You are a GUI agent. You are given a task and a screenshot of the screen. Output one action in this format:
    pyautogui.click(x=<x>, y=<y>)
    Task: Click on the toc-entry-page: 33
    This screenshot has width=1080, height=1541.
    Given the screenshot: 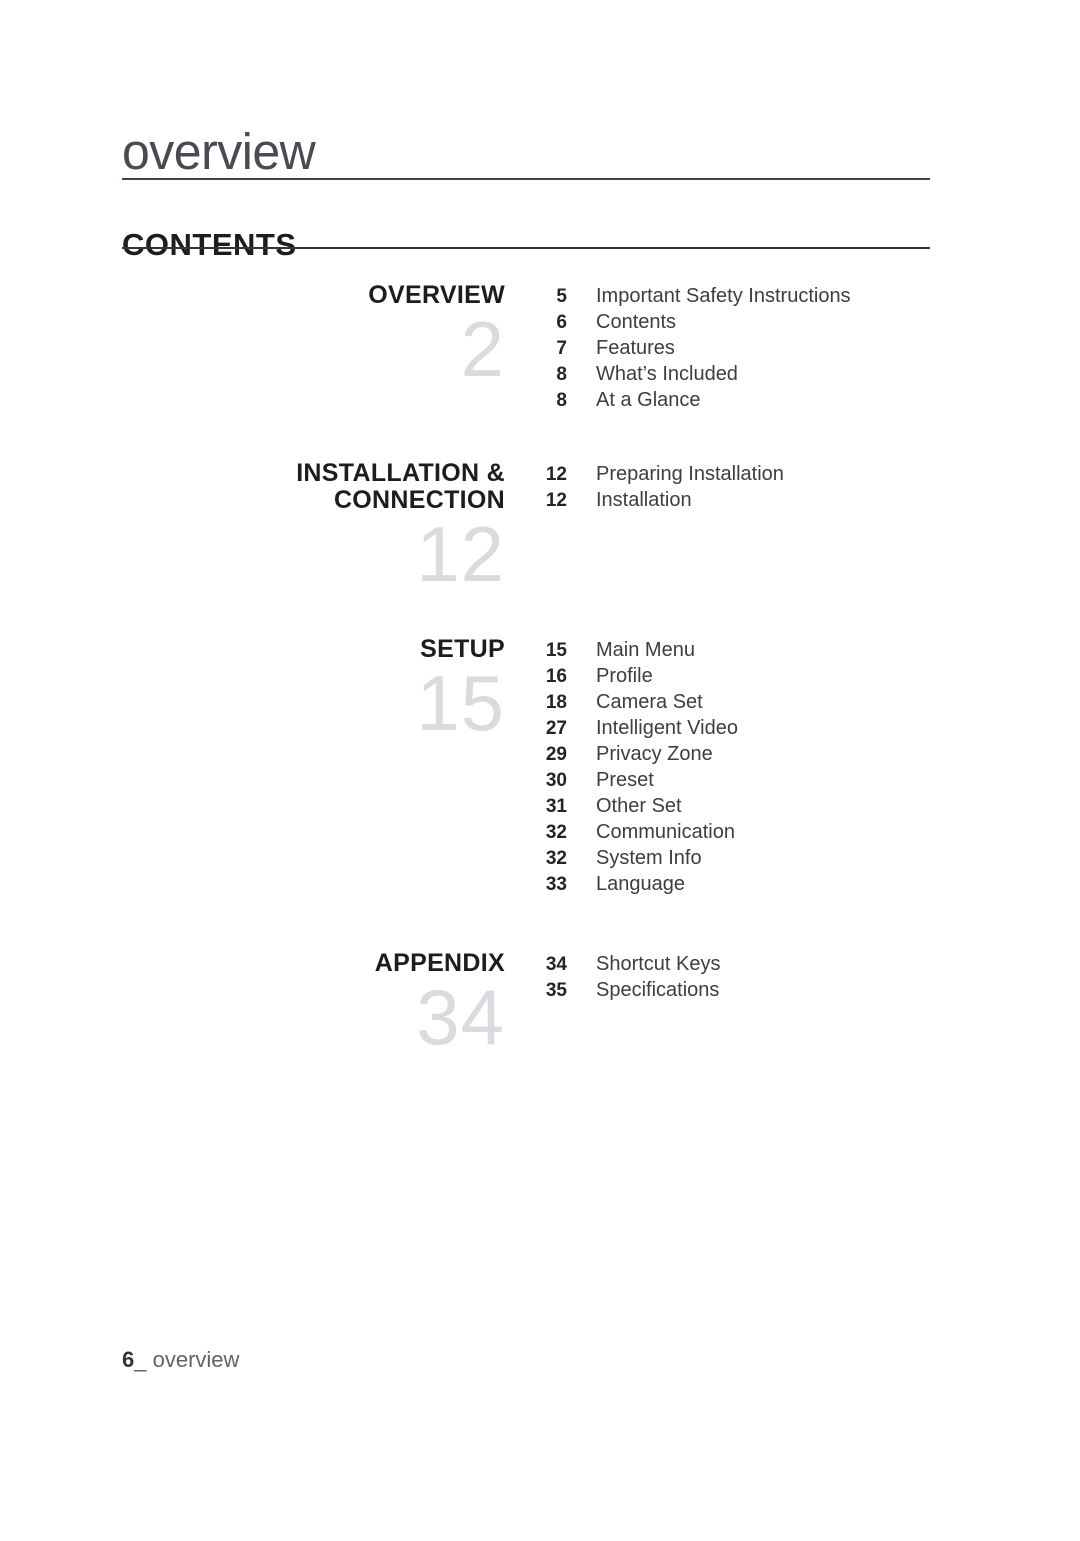 What is the action you would take?
    pyautogui.click(x=556, y=884)
    